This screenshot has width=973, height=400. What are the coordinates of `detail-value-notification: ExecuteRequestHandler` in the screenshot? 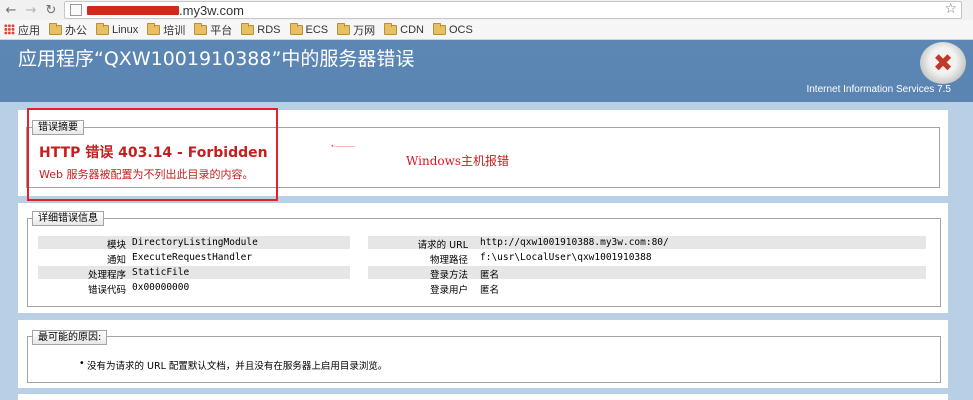 It's located at (192, 257).